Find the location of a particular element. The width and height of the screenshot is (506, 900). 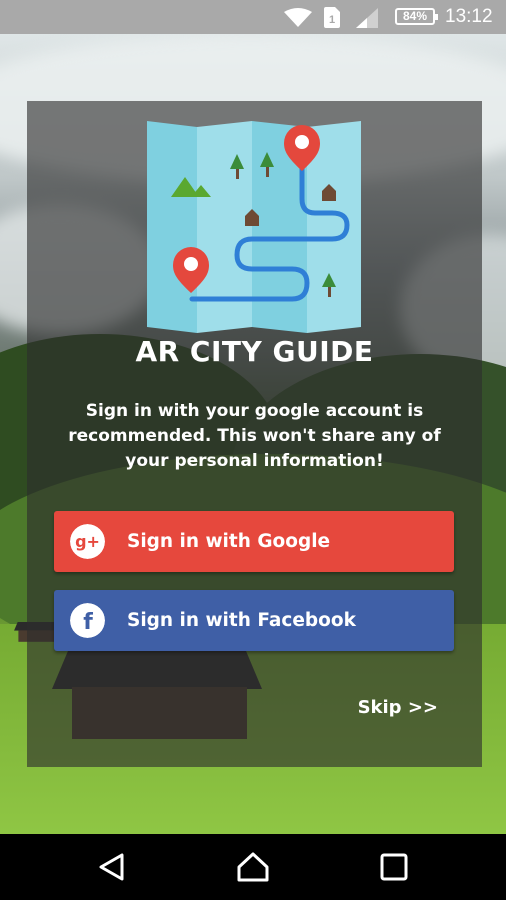

recents-icon is located at coordinates (394, 867).